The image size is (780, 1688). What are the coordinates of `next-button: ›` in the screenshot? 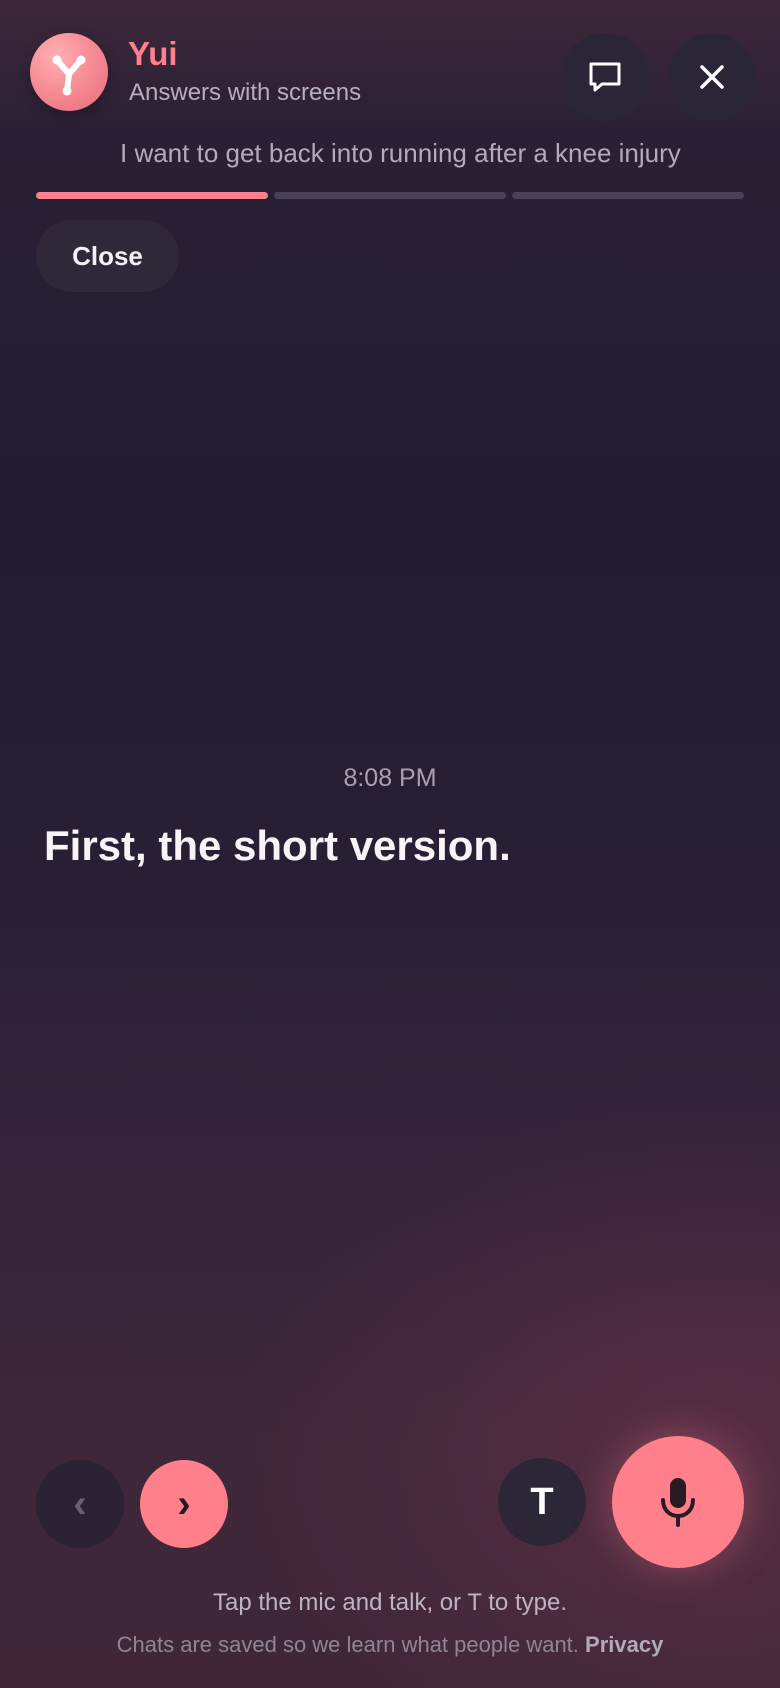 It's located at (184, 1504).